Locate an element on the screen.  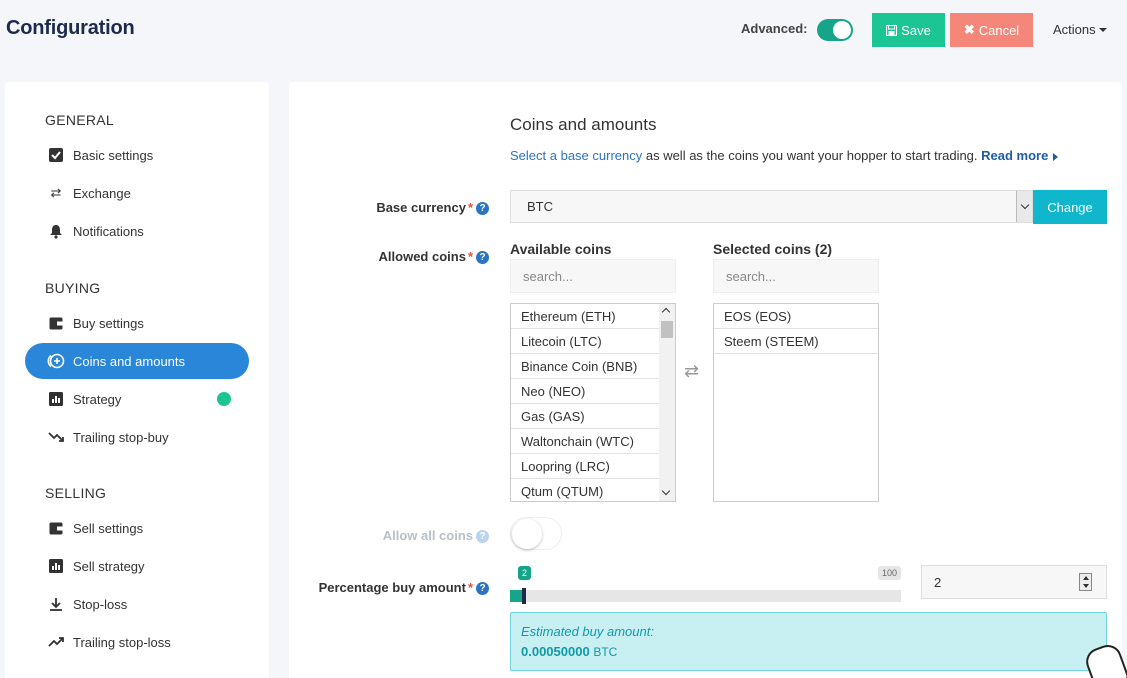
stepper-down-icon is located at coordinates (1086, 586).